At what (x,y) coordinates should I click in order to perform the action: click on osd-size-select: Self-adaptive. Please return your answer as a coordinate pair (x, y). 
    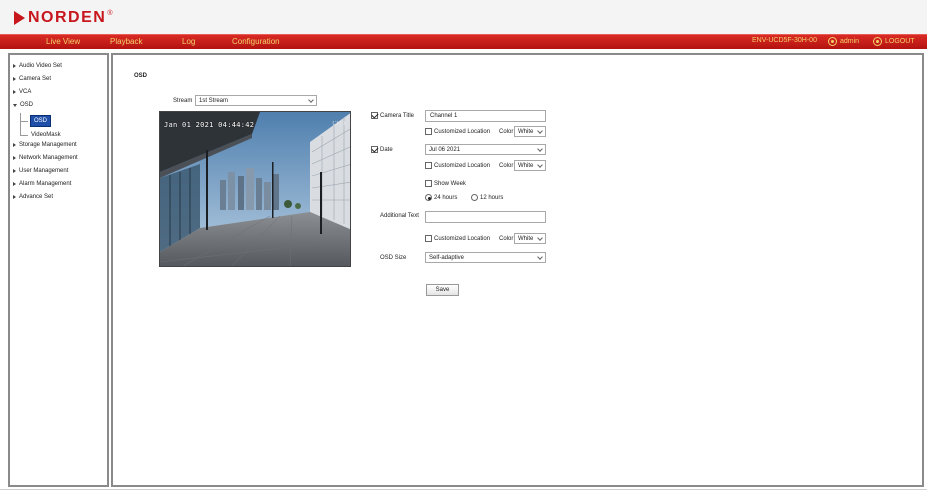
    Looking at the image, I should click on (485, 257).